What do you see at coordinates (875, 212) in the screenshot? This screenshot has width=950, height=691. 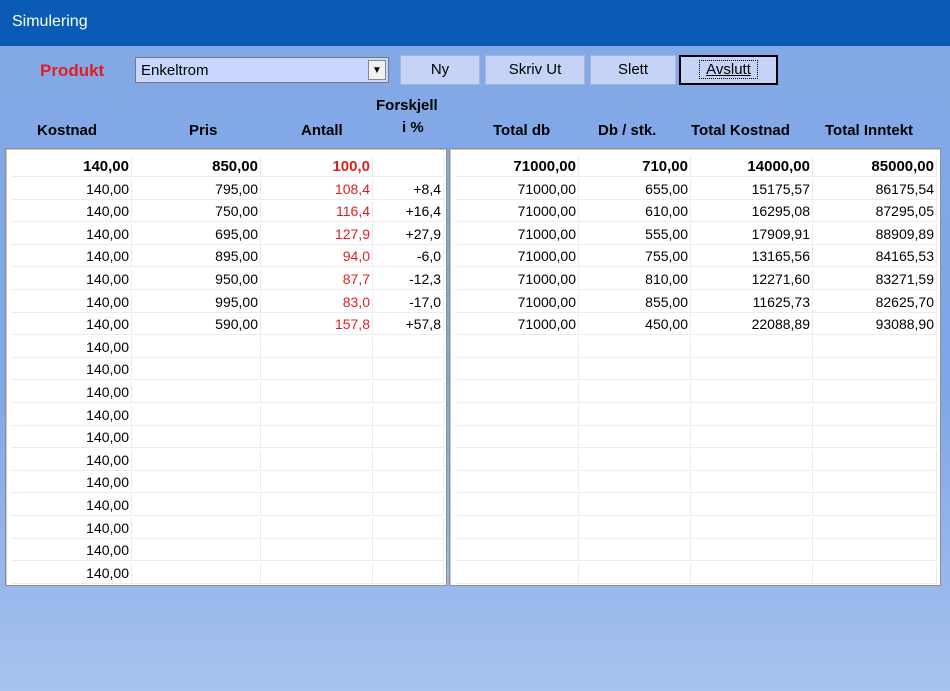 I see `cell-total-inntekt: 87295,05` at bounding box center [875, 212].